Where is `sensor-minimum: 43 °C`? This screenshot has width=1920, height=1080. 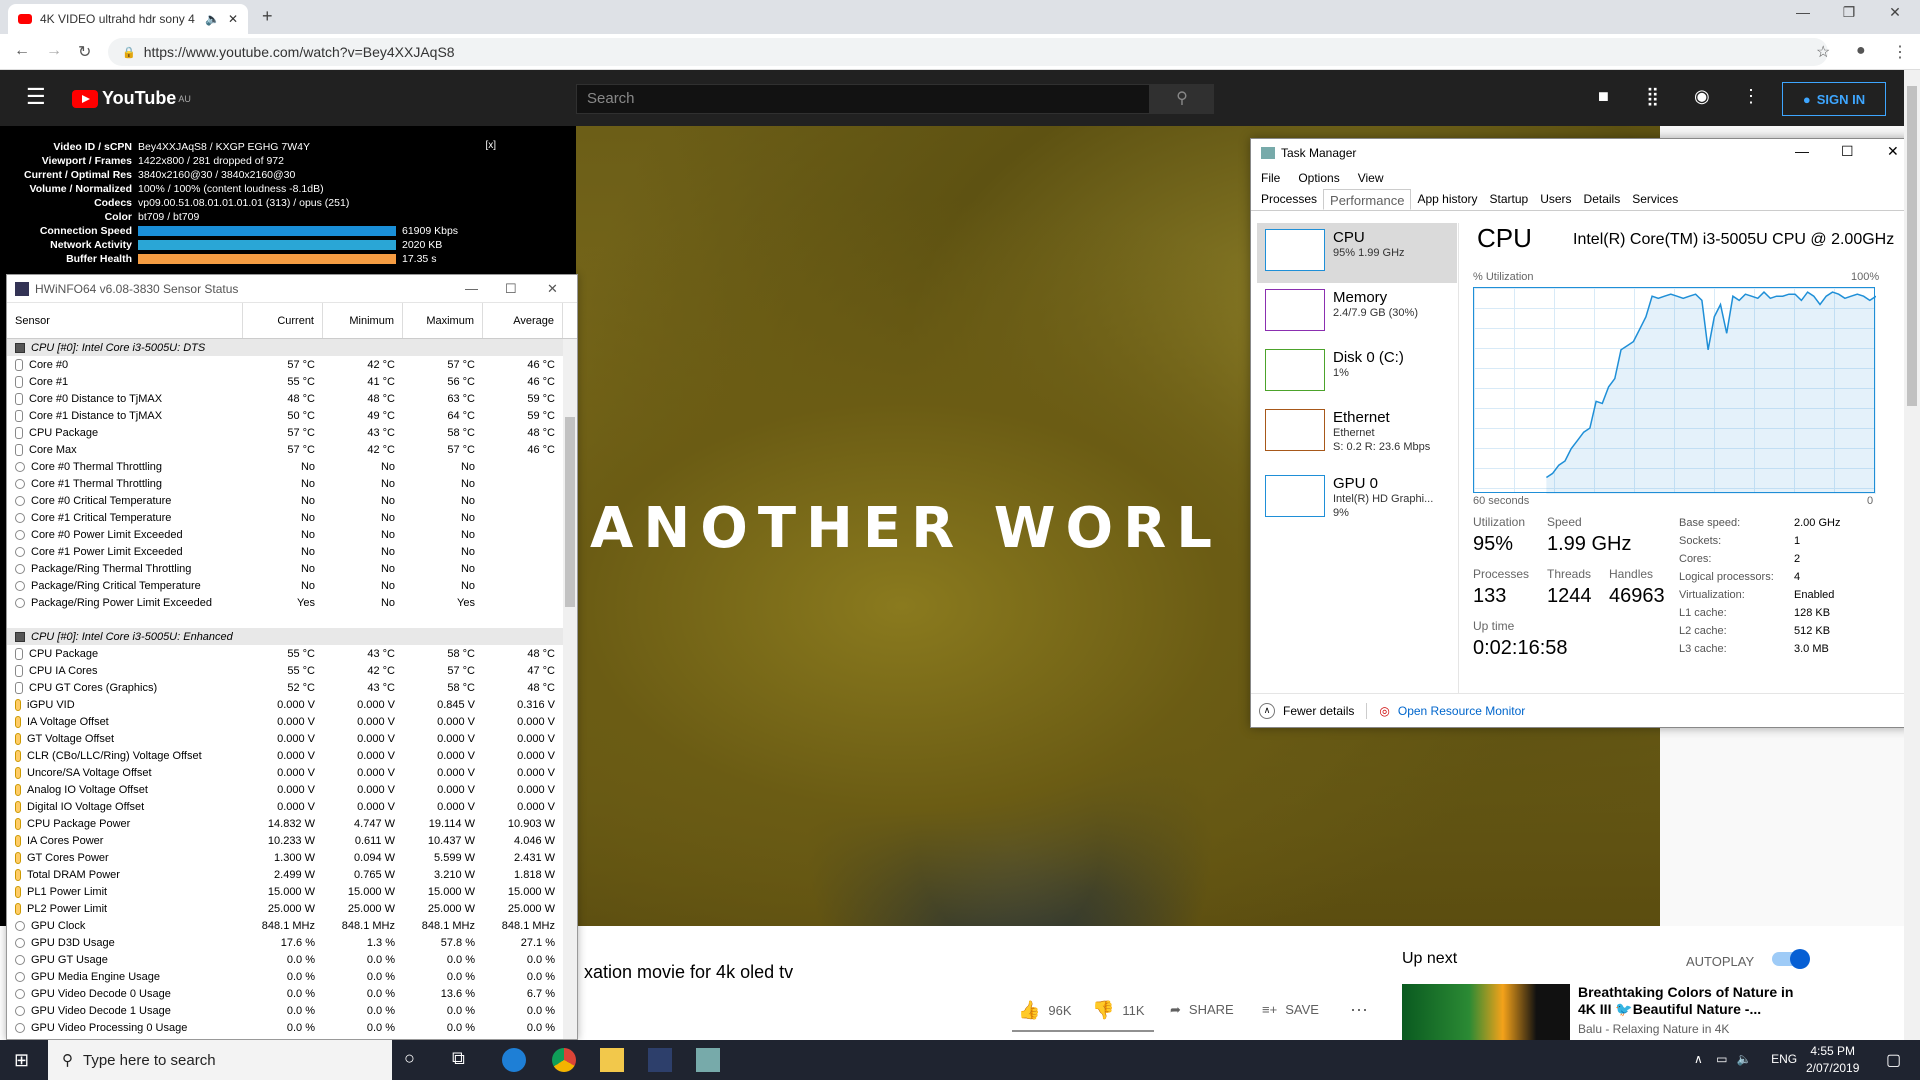 sensor-minimum: 43 °C is located at coordinates (381, 687).